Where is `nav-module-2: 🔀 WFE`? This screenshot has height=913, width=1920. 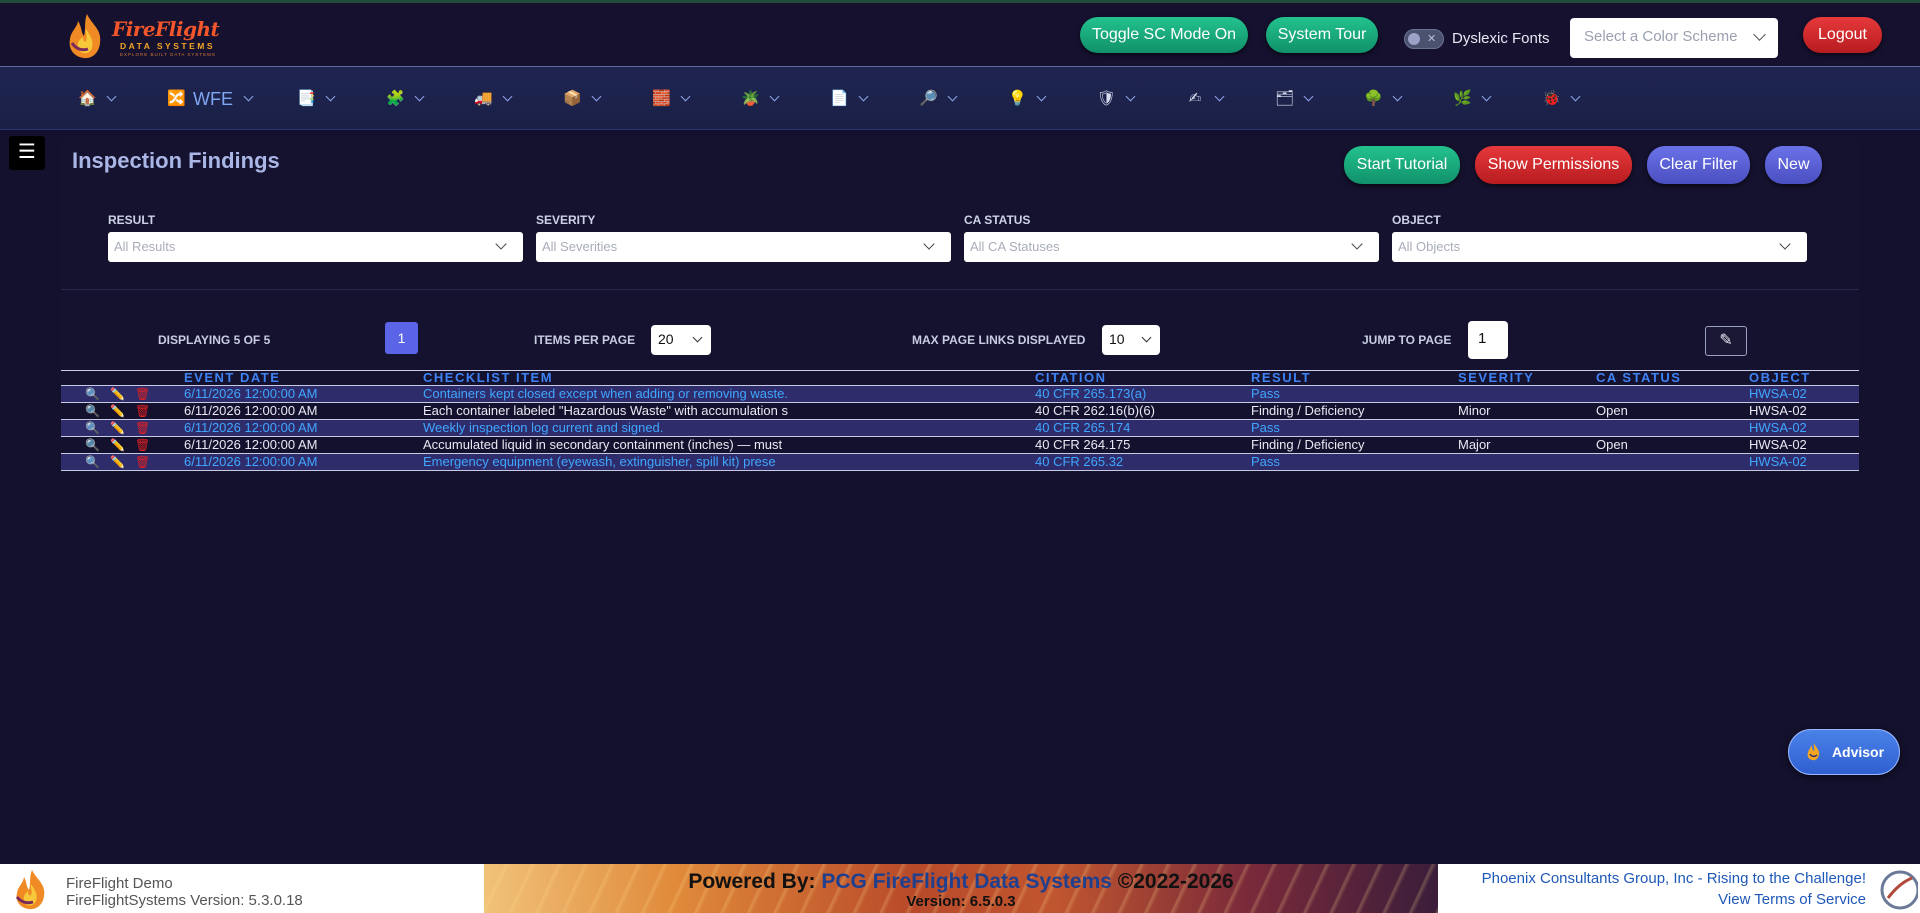 nav-module-2: 🔀 WFE is located at coordinates (210, 99).